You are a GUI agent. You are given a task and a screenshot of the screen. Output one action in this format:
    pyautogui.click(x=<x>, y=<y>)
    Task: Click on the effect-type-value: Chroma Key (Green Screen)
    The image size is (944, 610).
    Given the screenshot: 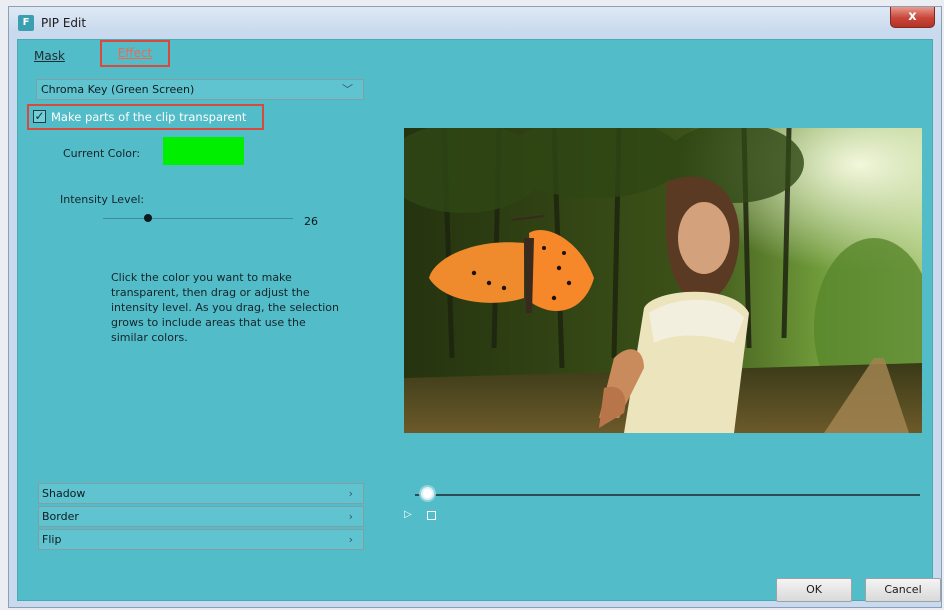 What is the action you would take?
    pyautogui.click(x=118, y=89)
    